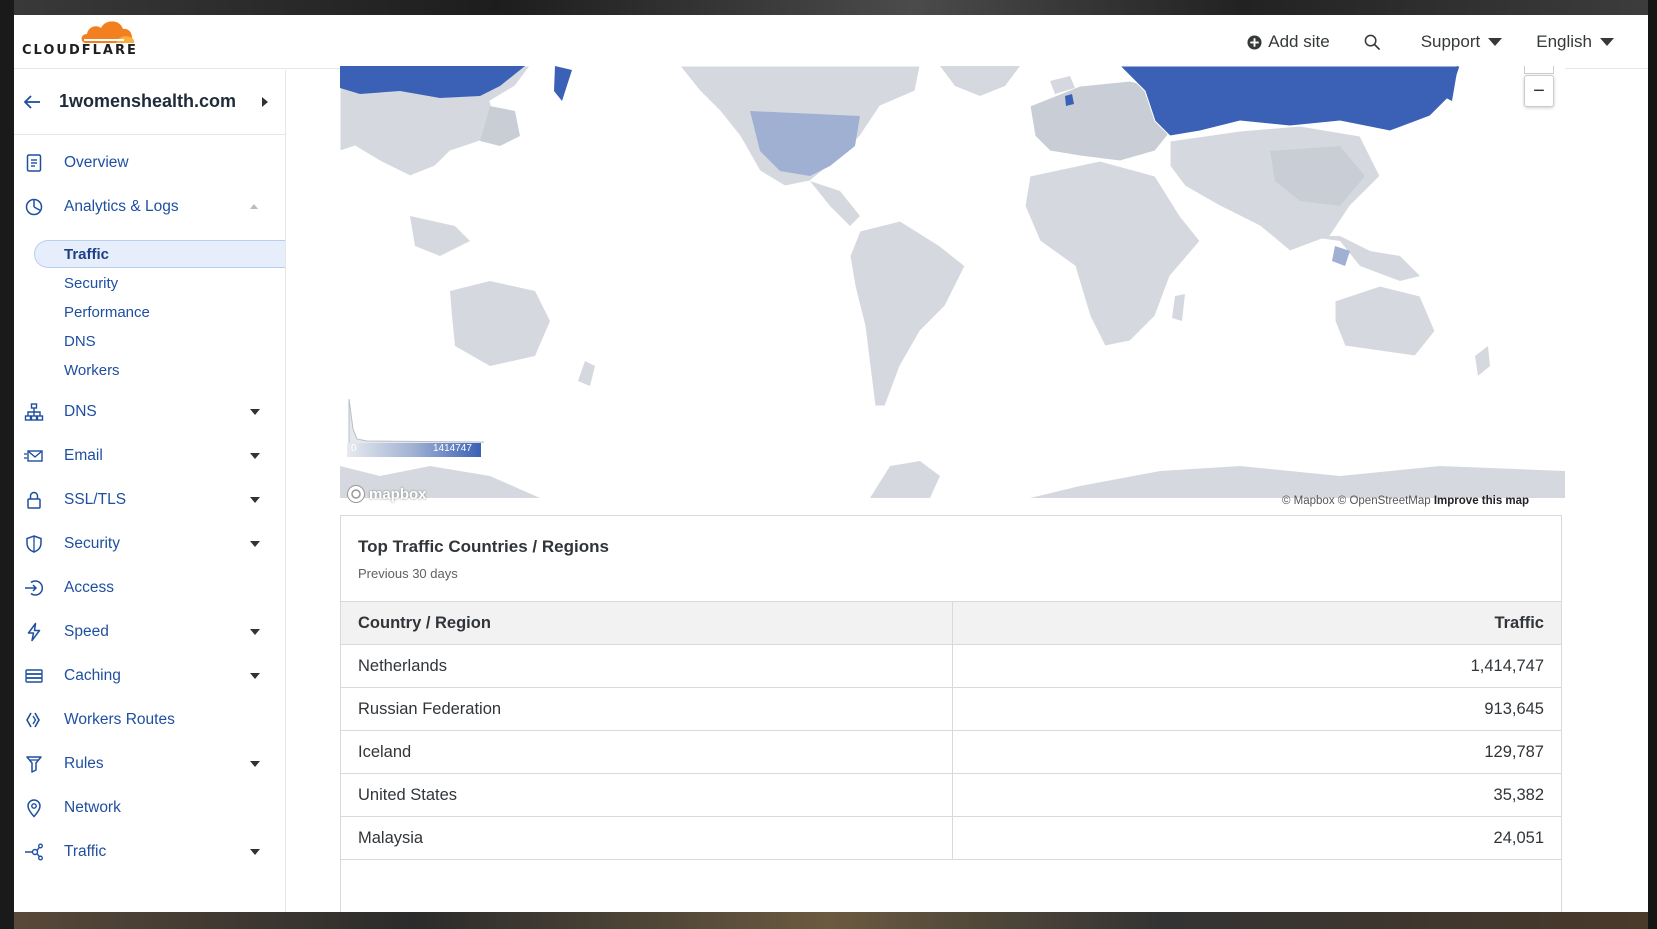 The image size is (1657, 929). I want to click on traffic-icon, so click(34, 852).